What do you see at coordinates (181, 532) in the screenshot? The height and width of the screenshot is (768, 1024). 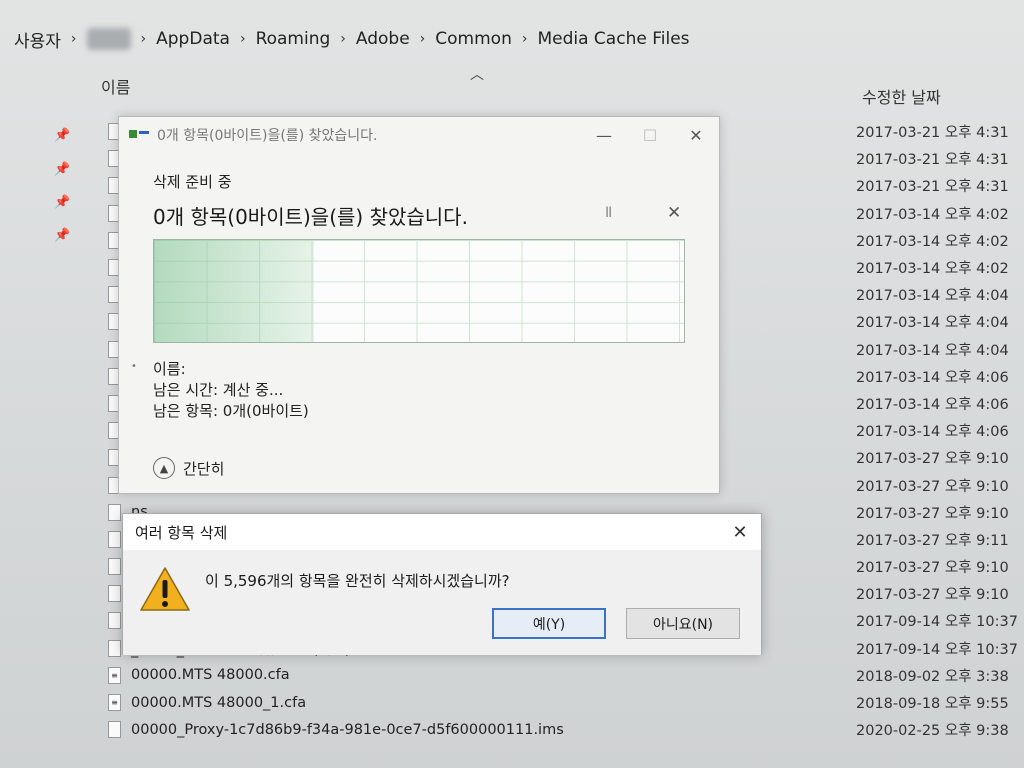 I see `confirm-dialog-title: 여러 항목 삭제` at bounding box center [181, 532].